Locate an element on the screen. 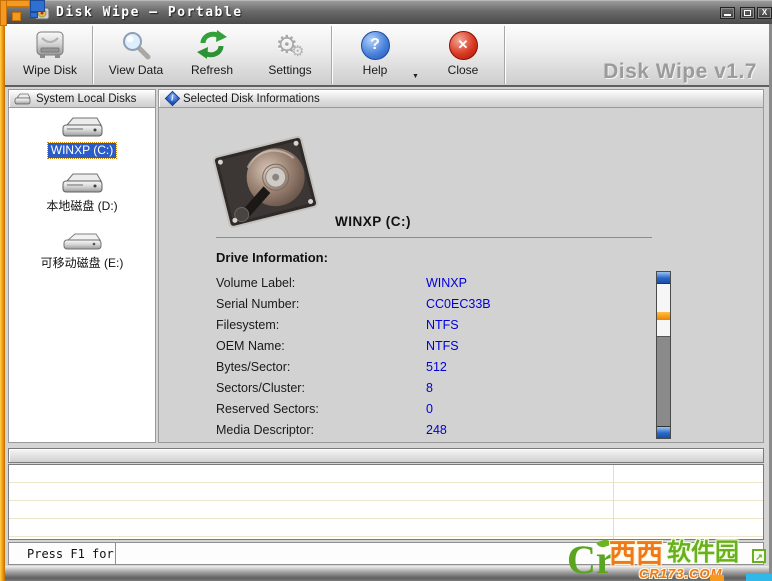 The height and width of the screenshot is (581, 772). log-list is located at coordinates (386, 502).